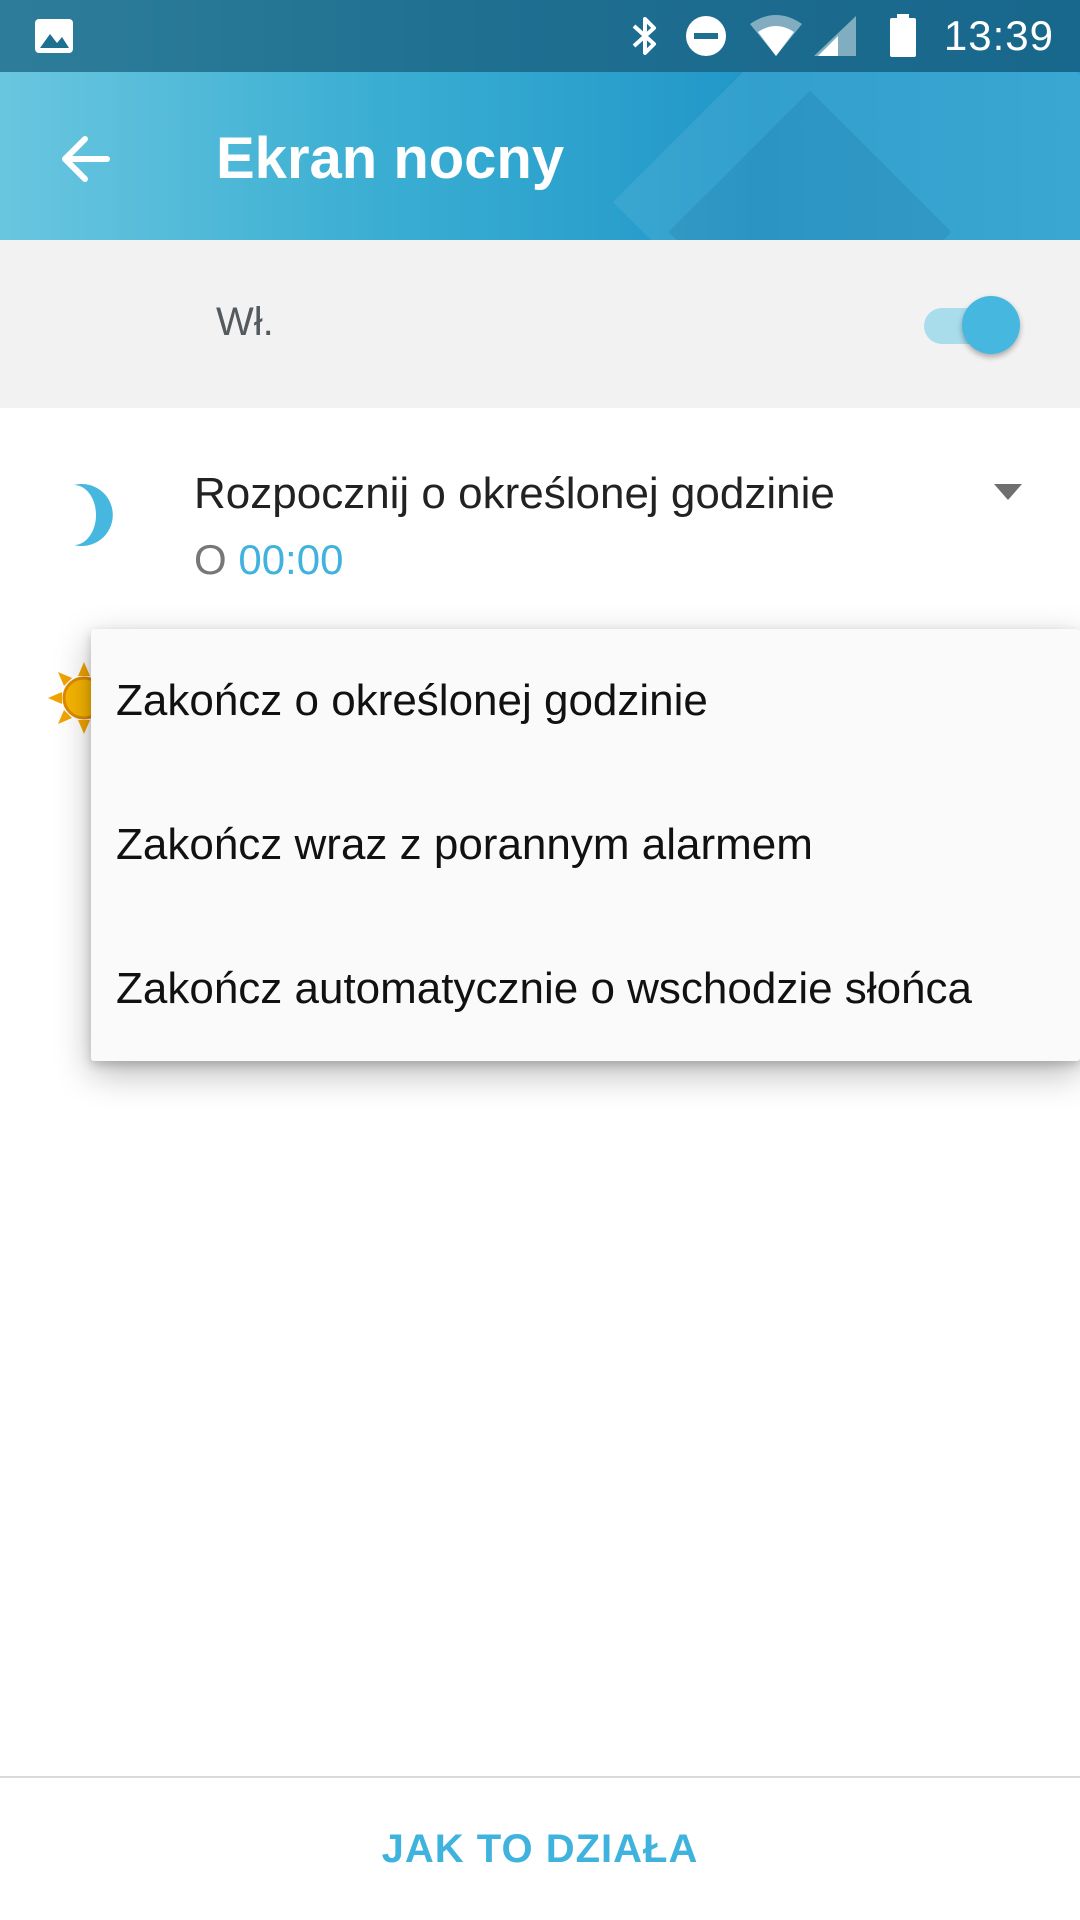 Image resolution: width=1080 pixels, height=1920 pixels. Describe the element at coordinates (776, 35) in the screenshot. I see `wifi-icon` at that location.